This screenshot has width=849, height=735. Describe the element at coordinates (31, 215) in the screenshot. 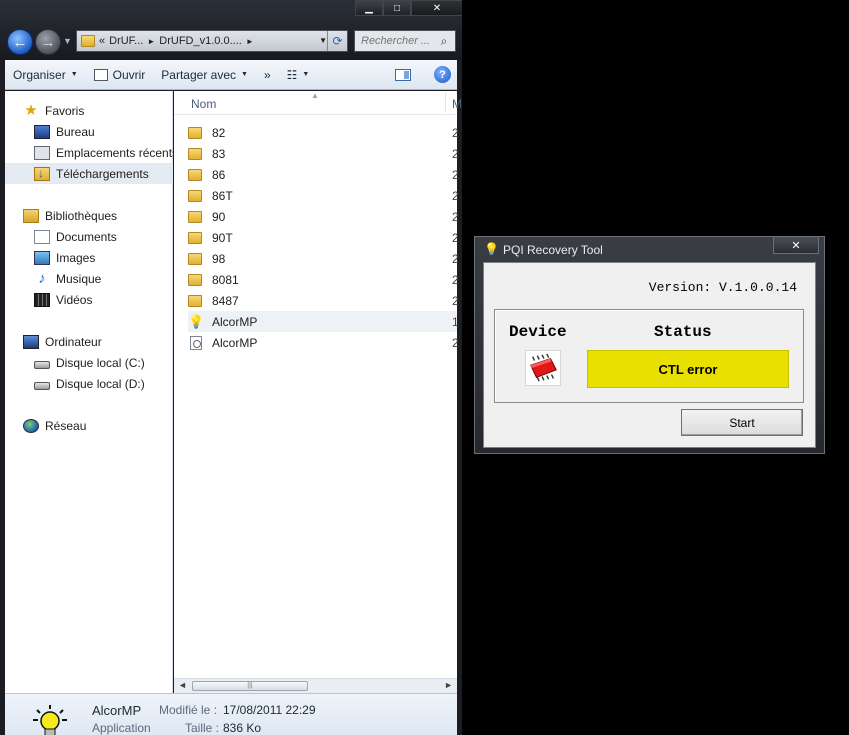

I see `libraries-icon` at that location.